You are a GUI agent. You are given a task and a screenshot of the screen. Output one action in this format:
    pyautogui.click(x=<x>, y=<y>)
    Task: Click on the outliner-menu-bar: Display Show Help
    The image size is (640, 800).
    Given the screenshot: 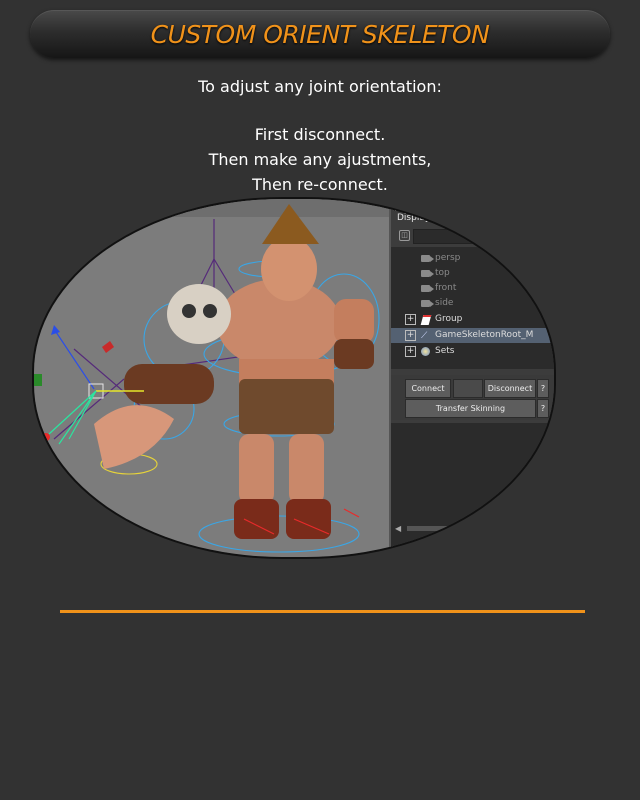 What is the action you would take?
    pyautogui.click(x=446, y=218)
    